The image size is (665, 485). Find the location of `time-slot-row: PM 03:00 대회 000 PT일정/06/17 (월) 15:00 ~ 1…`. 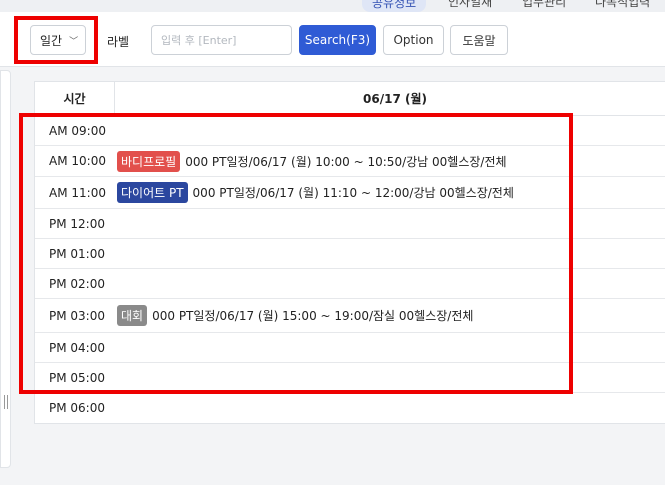

time-slot-row: PM 03:00 대회 000 PT일정/06/17 (월) 15:00 ~ 1… is located at coordinates (350, 316).